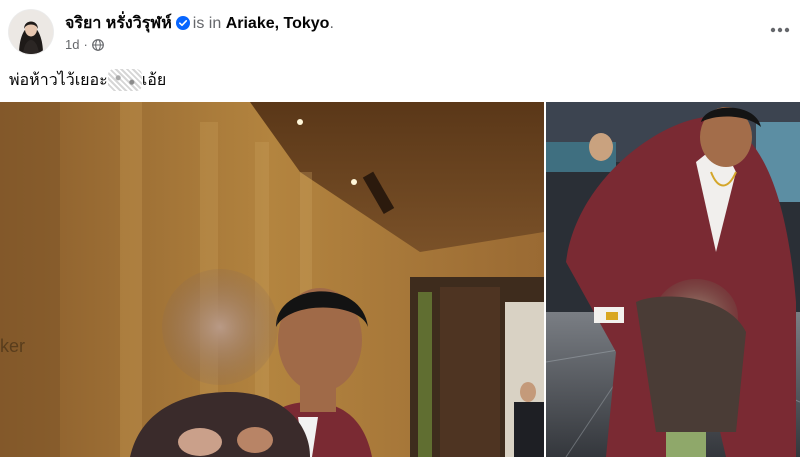 This screenshot has width=800, height=457. Describe the element at coordinates (124, 80) in the screenshot. I see `censored-word` at that location.